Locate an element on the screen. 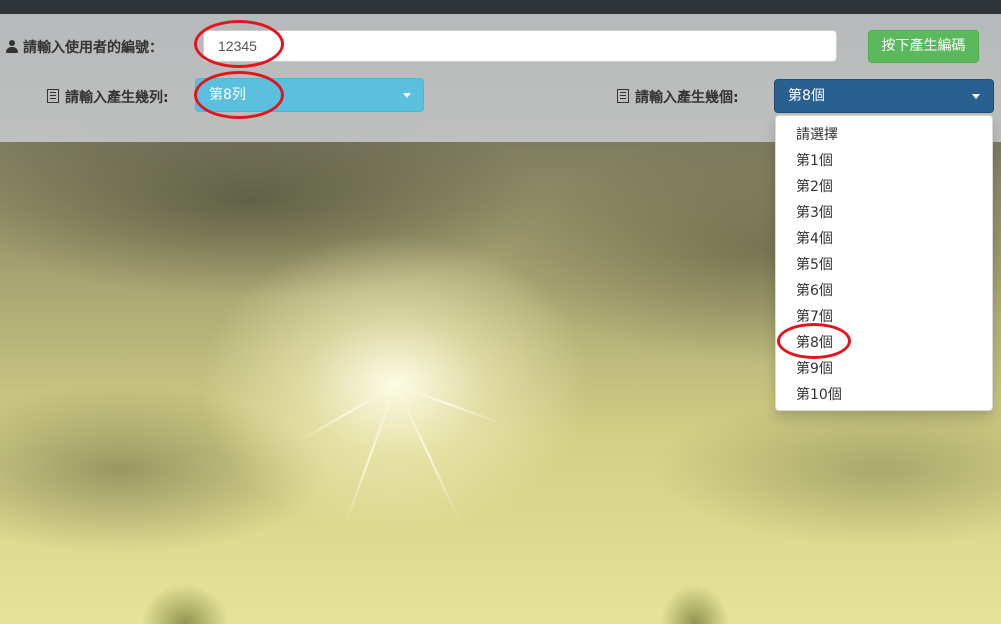 This screenshot has height=624, width=1001. dropdown-option: 第1個 is located at coordinates (884, 161).